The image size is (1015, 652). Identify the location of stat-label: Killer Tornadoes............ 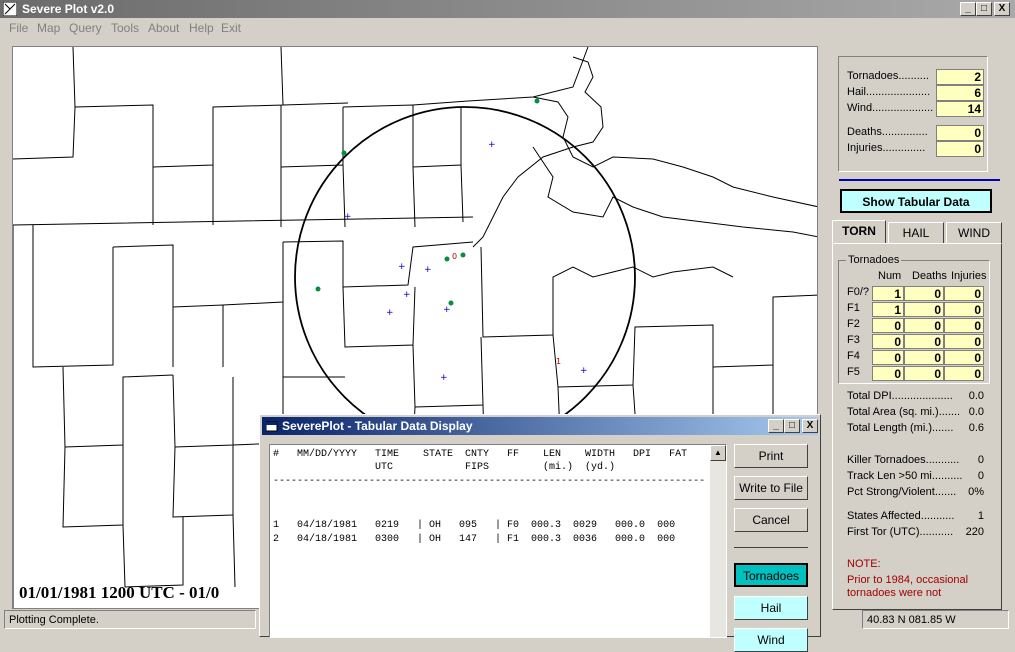
(903, 460).